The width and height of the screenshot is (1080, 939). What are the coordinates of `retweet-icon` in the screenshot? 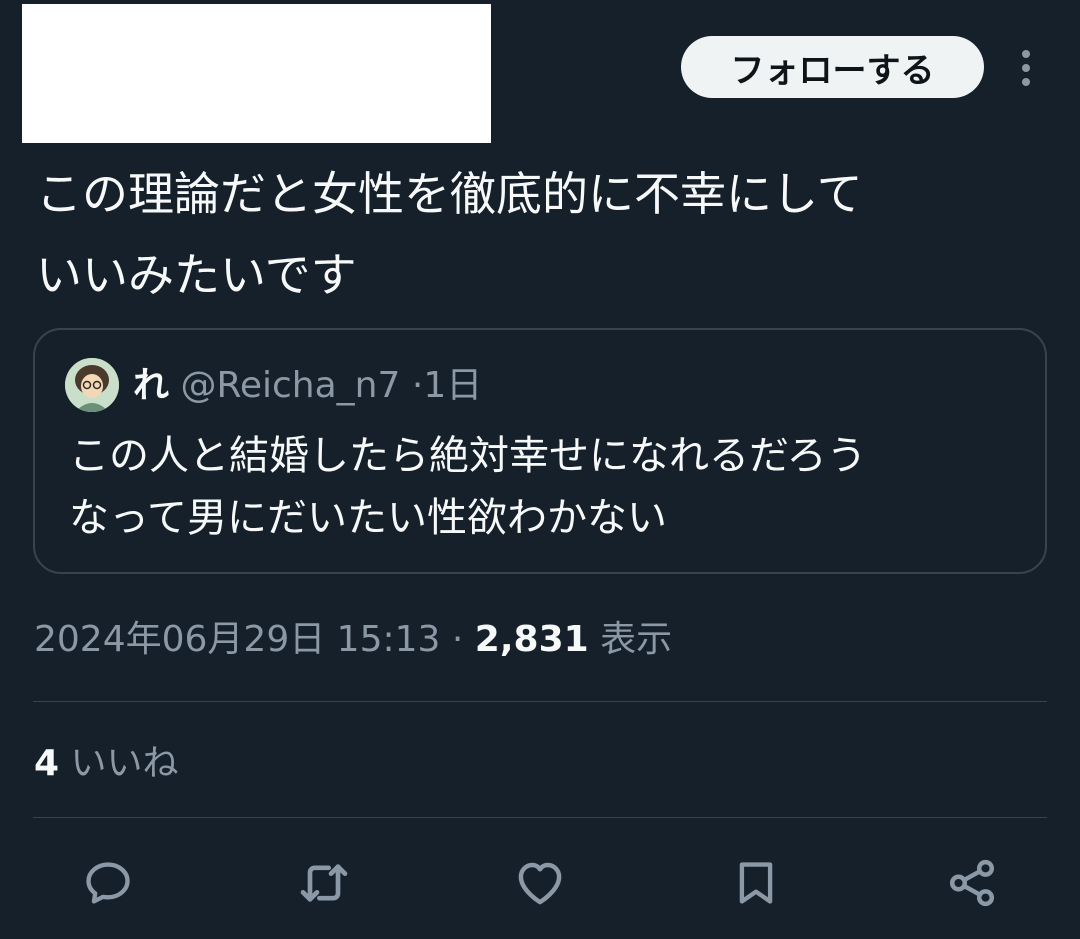 It's located at (324, 883).